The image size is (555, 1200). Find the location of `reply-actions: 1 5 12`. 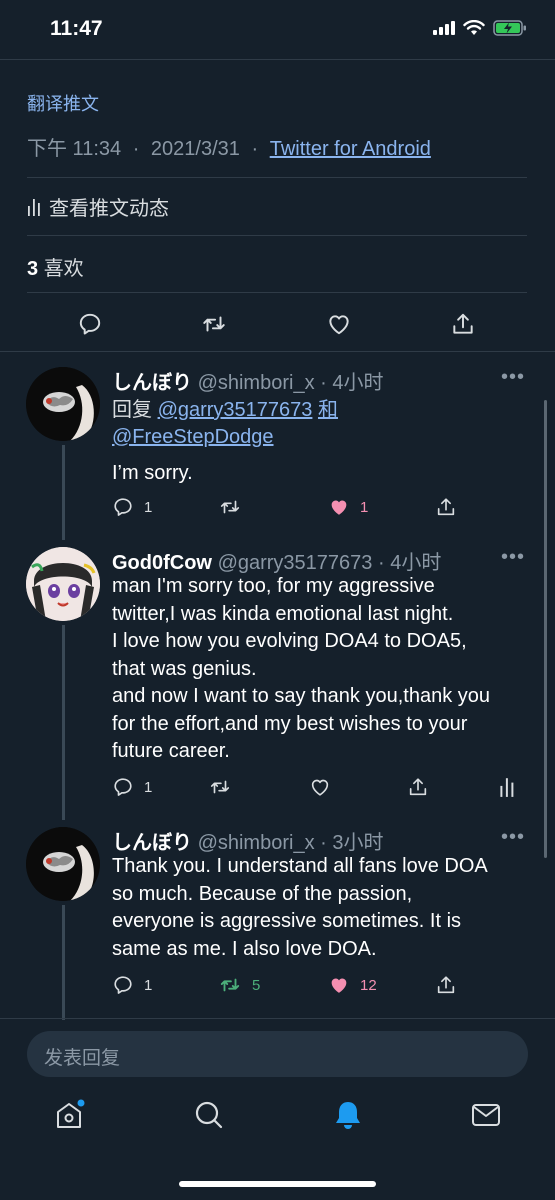

reply-actions: 1 5 12 is located at coordinates (322, 987).